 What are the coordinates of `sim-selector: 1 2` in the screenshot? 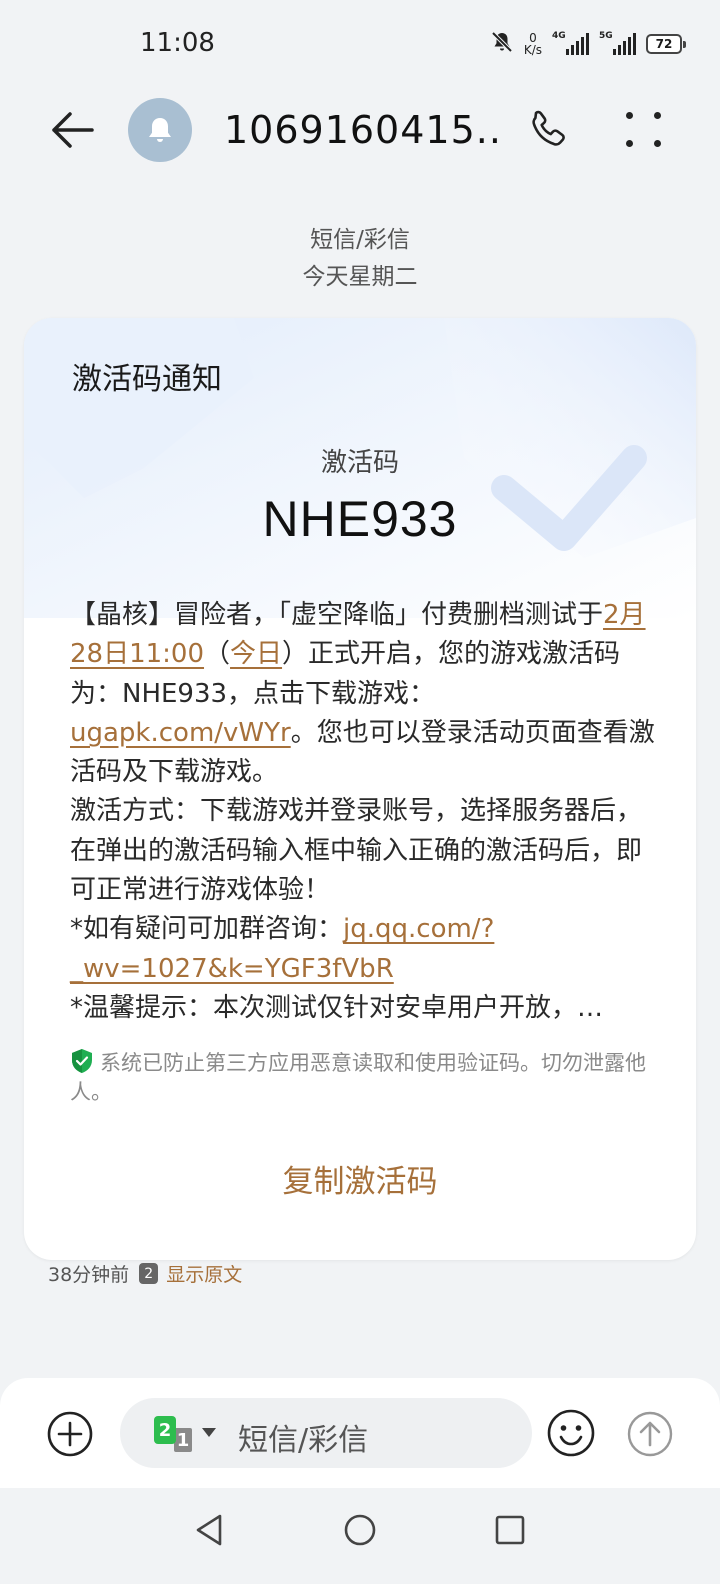 It's located at (185, 1434).